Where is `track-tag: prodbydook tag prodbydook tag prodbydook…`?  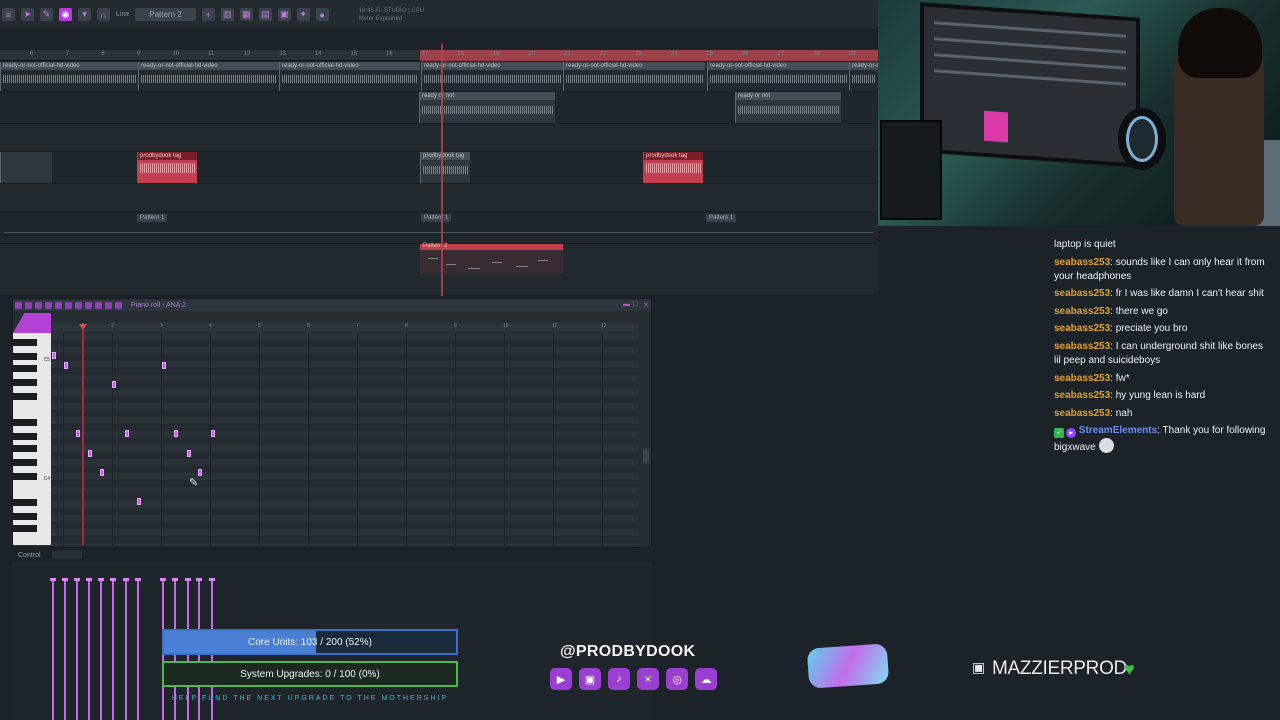 track-tag: prodbydook tag prodbydook tag prodbydook… is located at coordinates (439, 168).